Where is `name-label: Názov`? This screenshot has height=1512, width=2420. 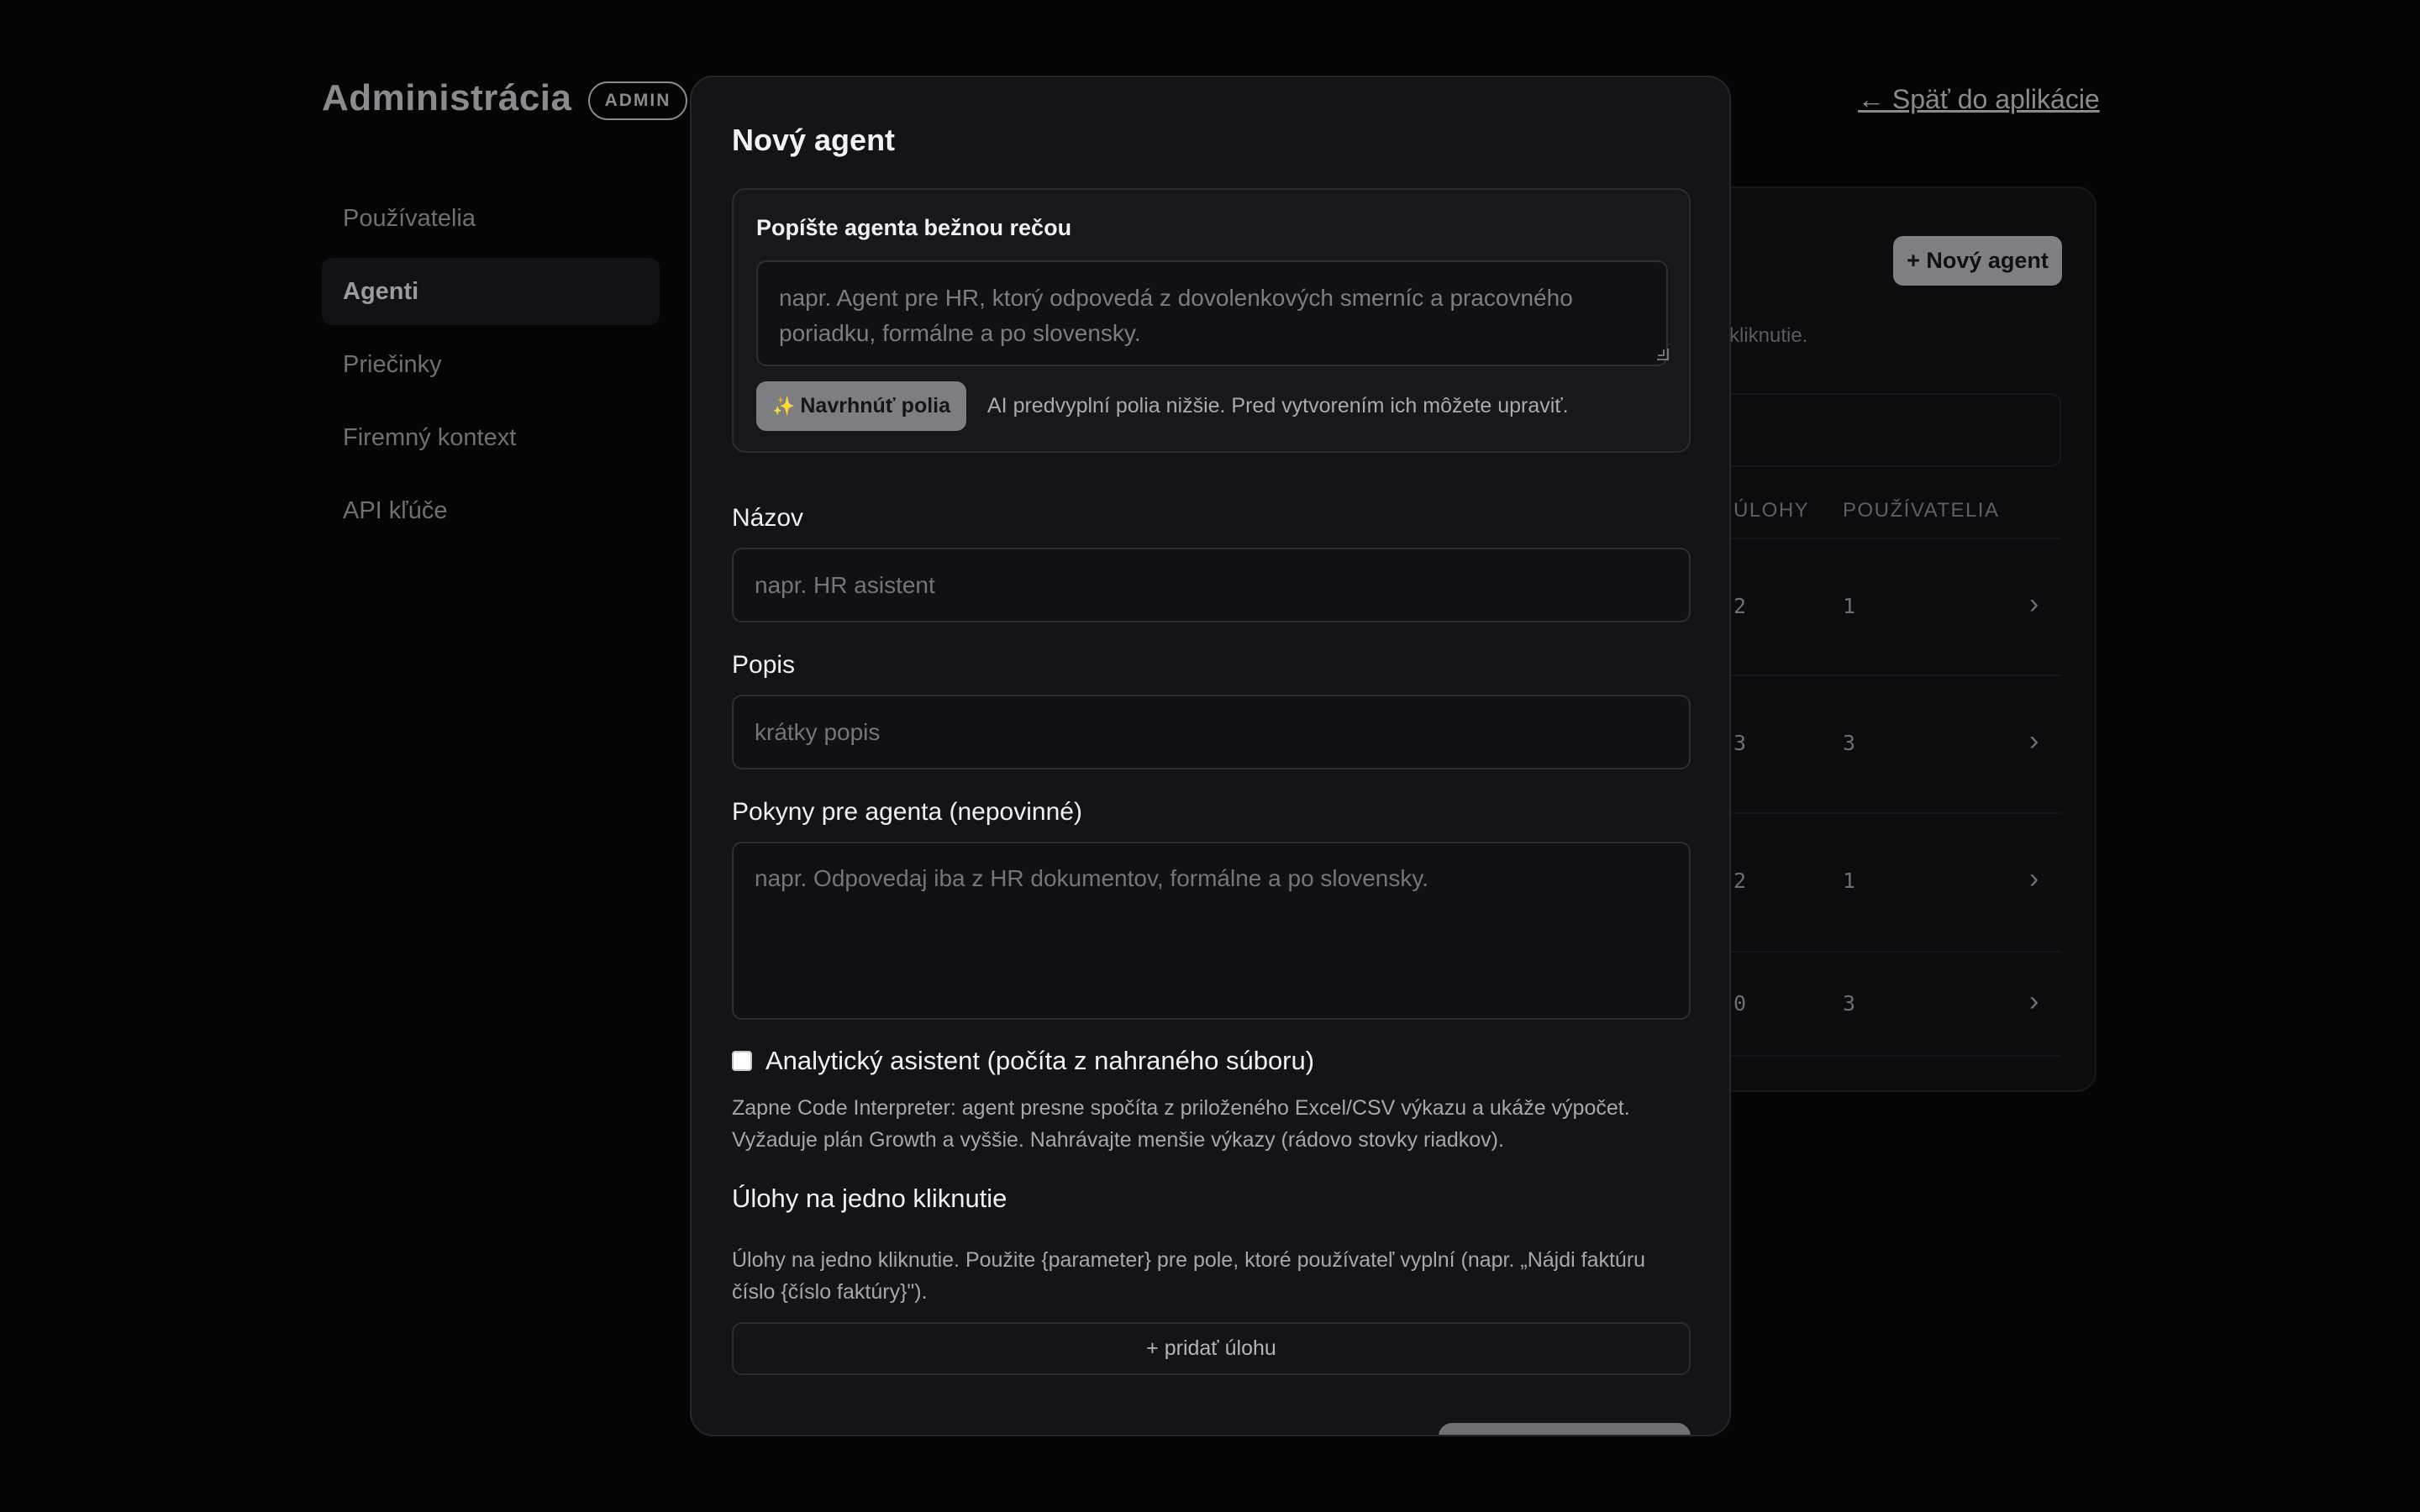 name-label: Názov is located at coordinates (768, 518).